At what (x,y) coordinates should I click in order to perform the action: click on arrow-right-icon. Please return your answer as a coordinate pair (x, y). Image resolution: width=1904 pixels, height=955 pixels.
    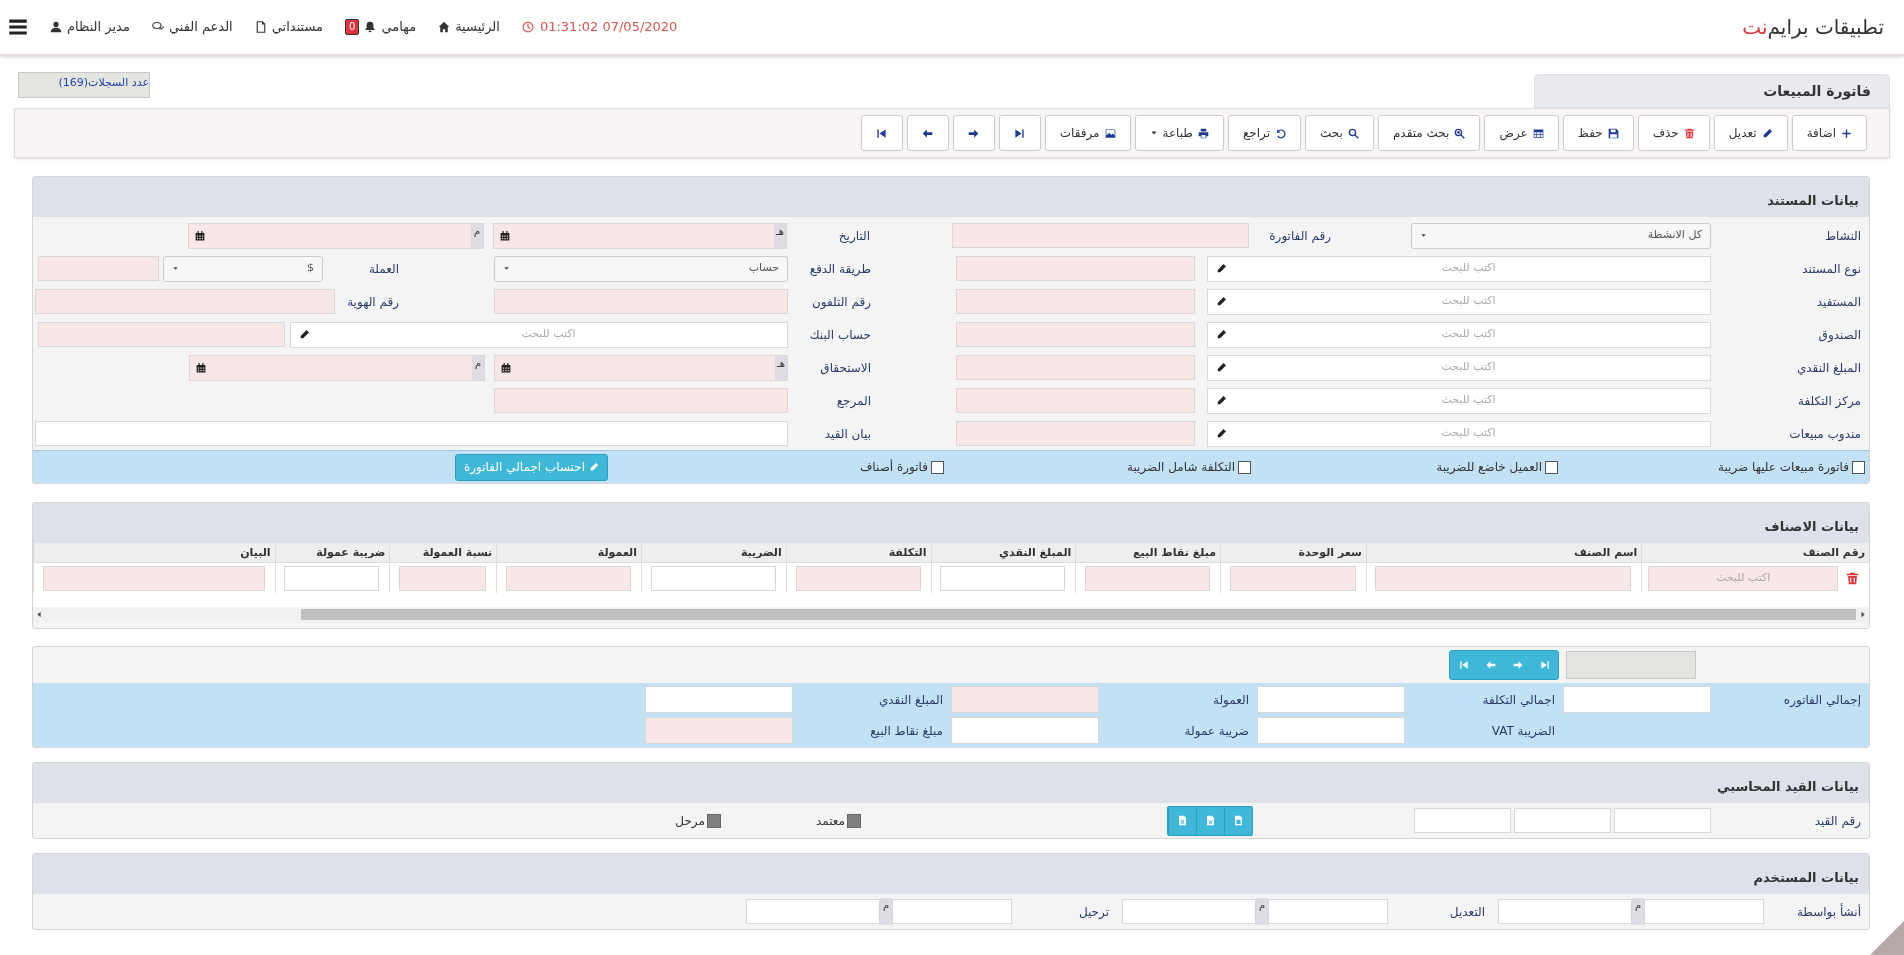
    Looking at the image, I should click on (974, 133).